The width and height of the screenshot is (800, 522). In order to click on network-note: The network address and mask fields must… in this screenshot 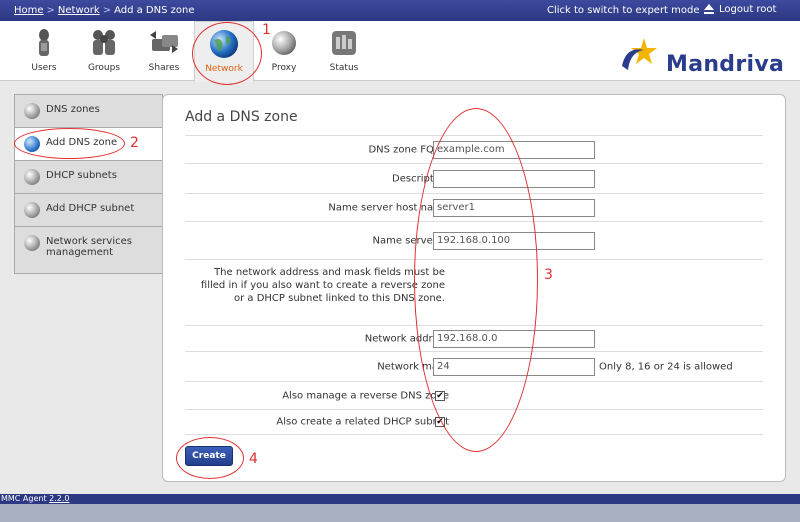, I will do `click(322, 285)`.